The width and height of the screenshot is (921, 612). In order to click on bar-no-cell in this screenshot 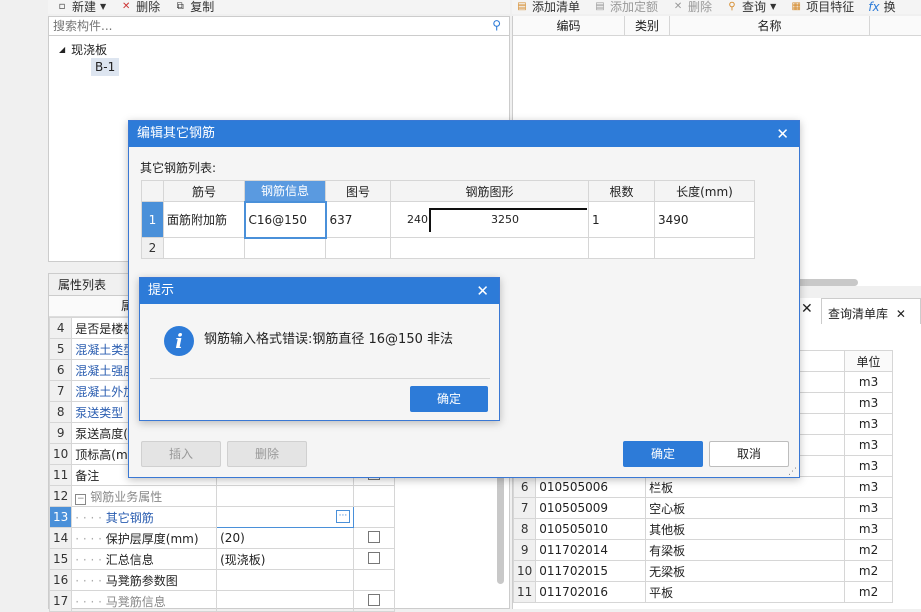, I will do `click(204, 248)`.